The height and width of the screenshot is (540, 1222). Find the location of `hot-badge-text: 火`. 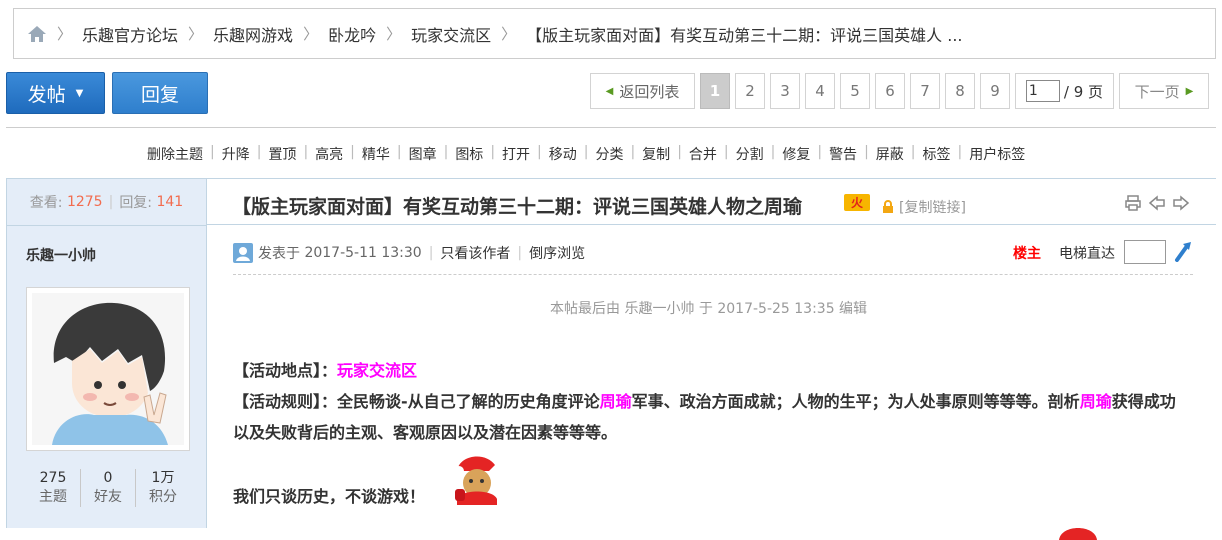

hot-badge-text: 火 is located at coordinates (857, 203).